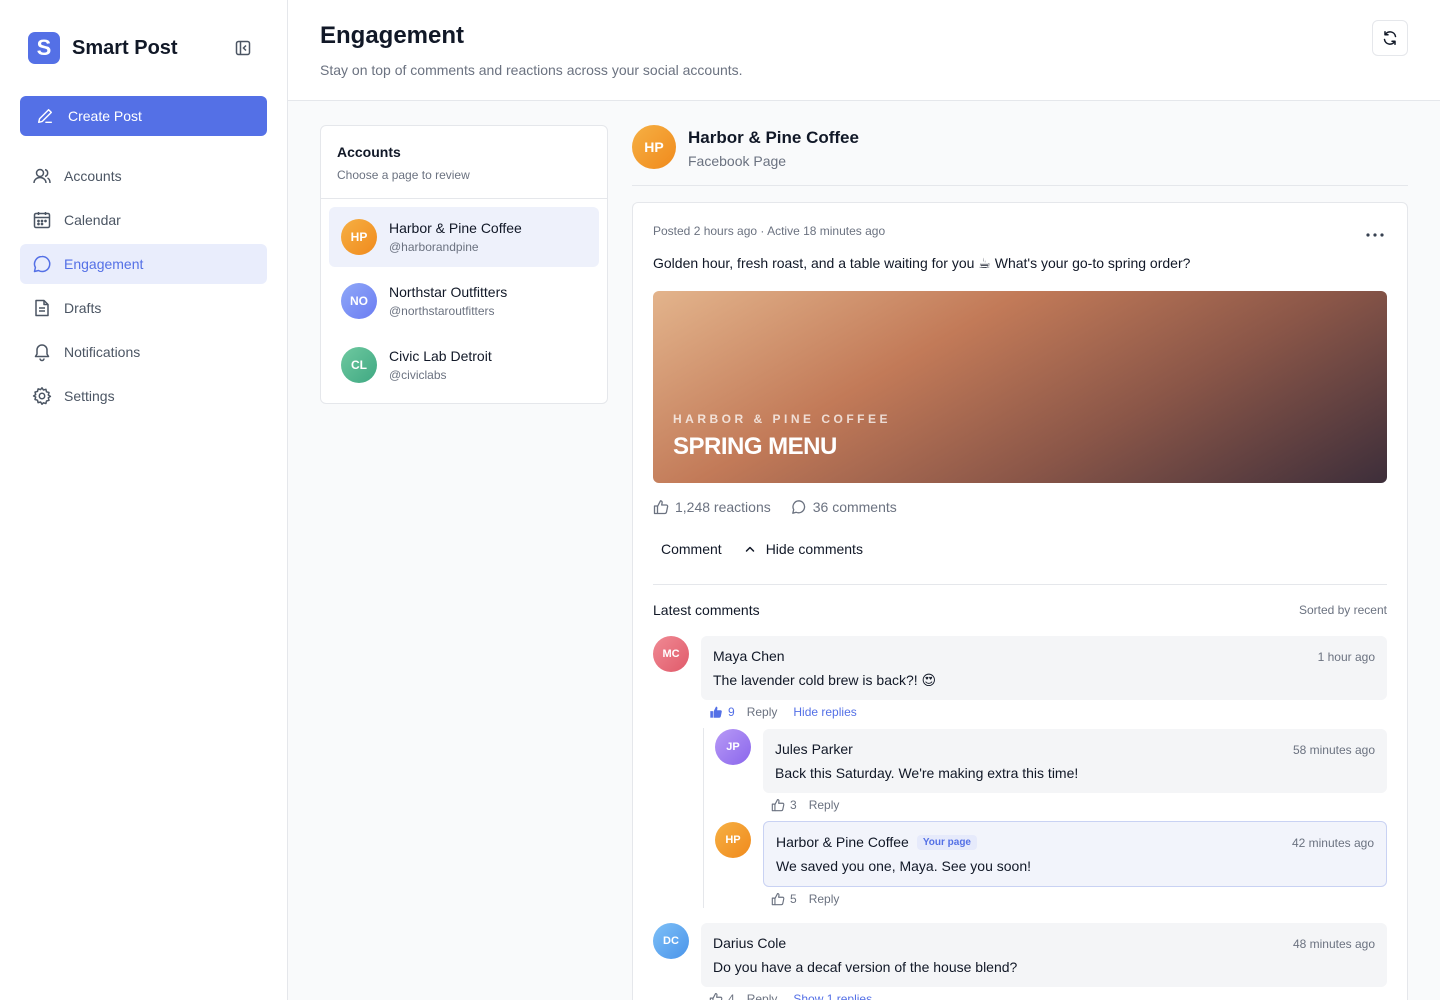 The height and width of the screenshot is (1000, 1440). Describe the element at coordinates (832, 996) in the screenshot. I see `show-replies-link: Show 1 replies` at that location.